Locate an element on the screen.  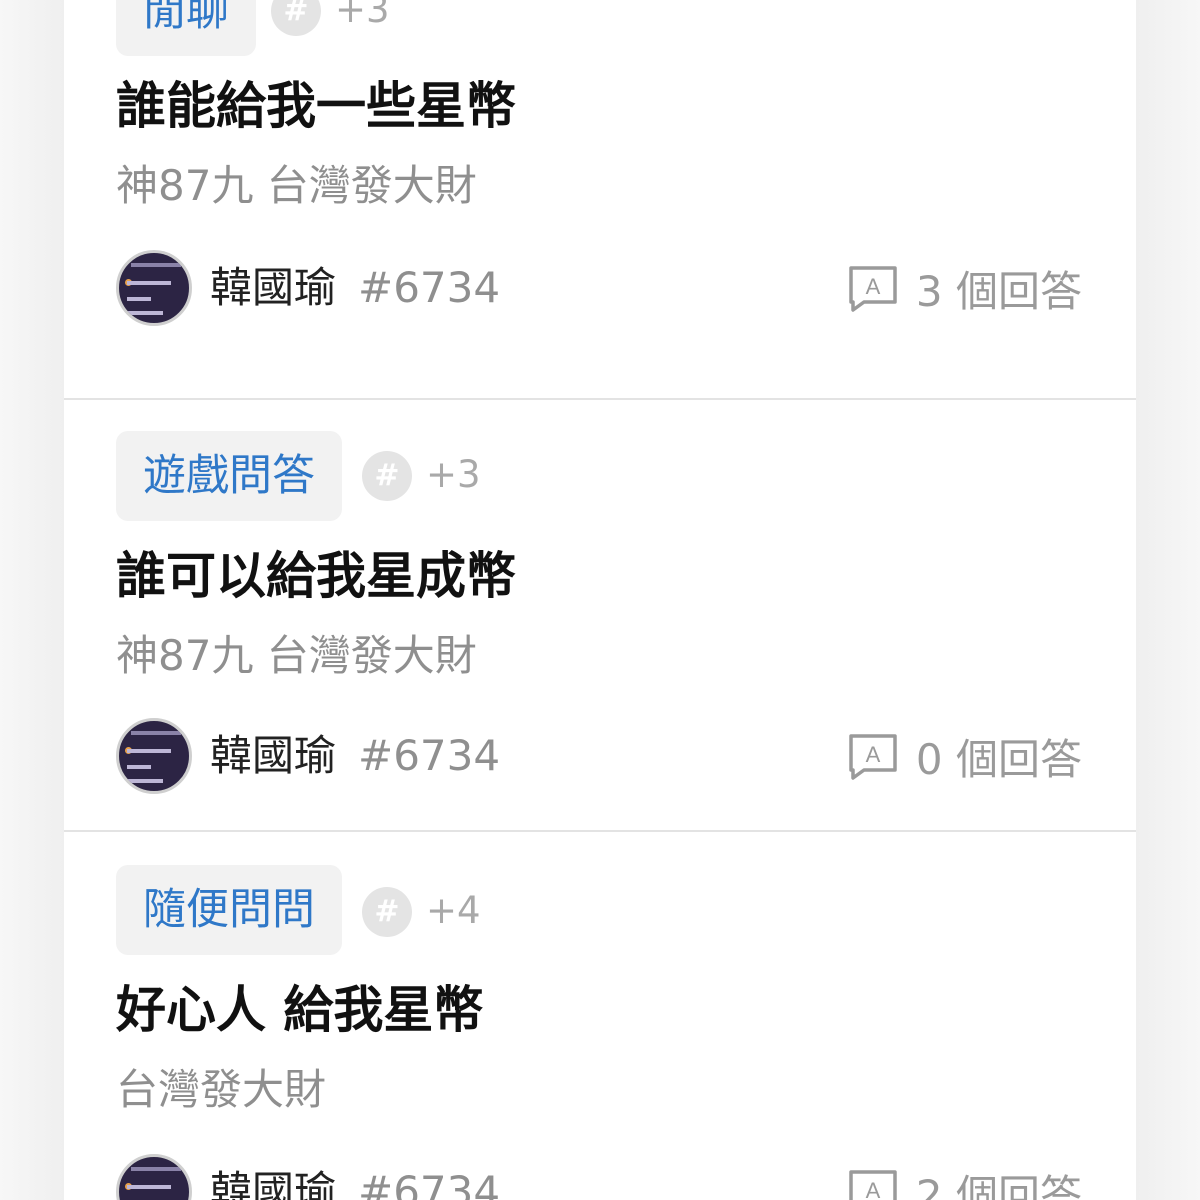
question-title: 好心人 給我星幣 is located at coordinates (299, 1010).